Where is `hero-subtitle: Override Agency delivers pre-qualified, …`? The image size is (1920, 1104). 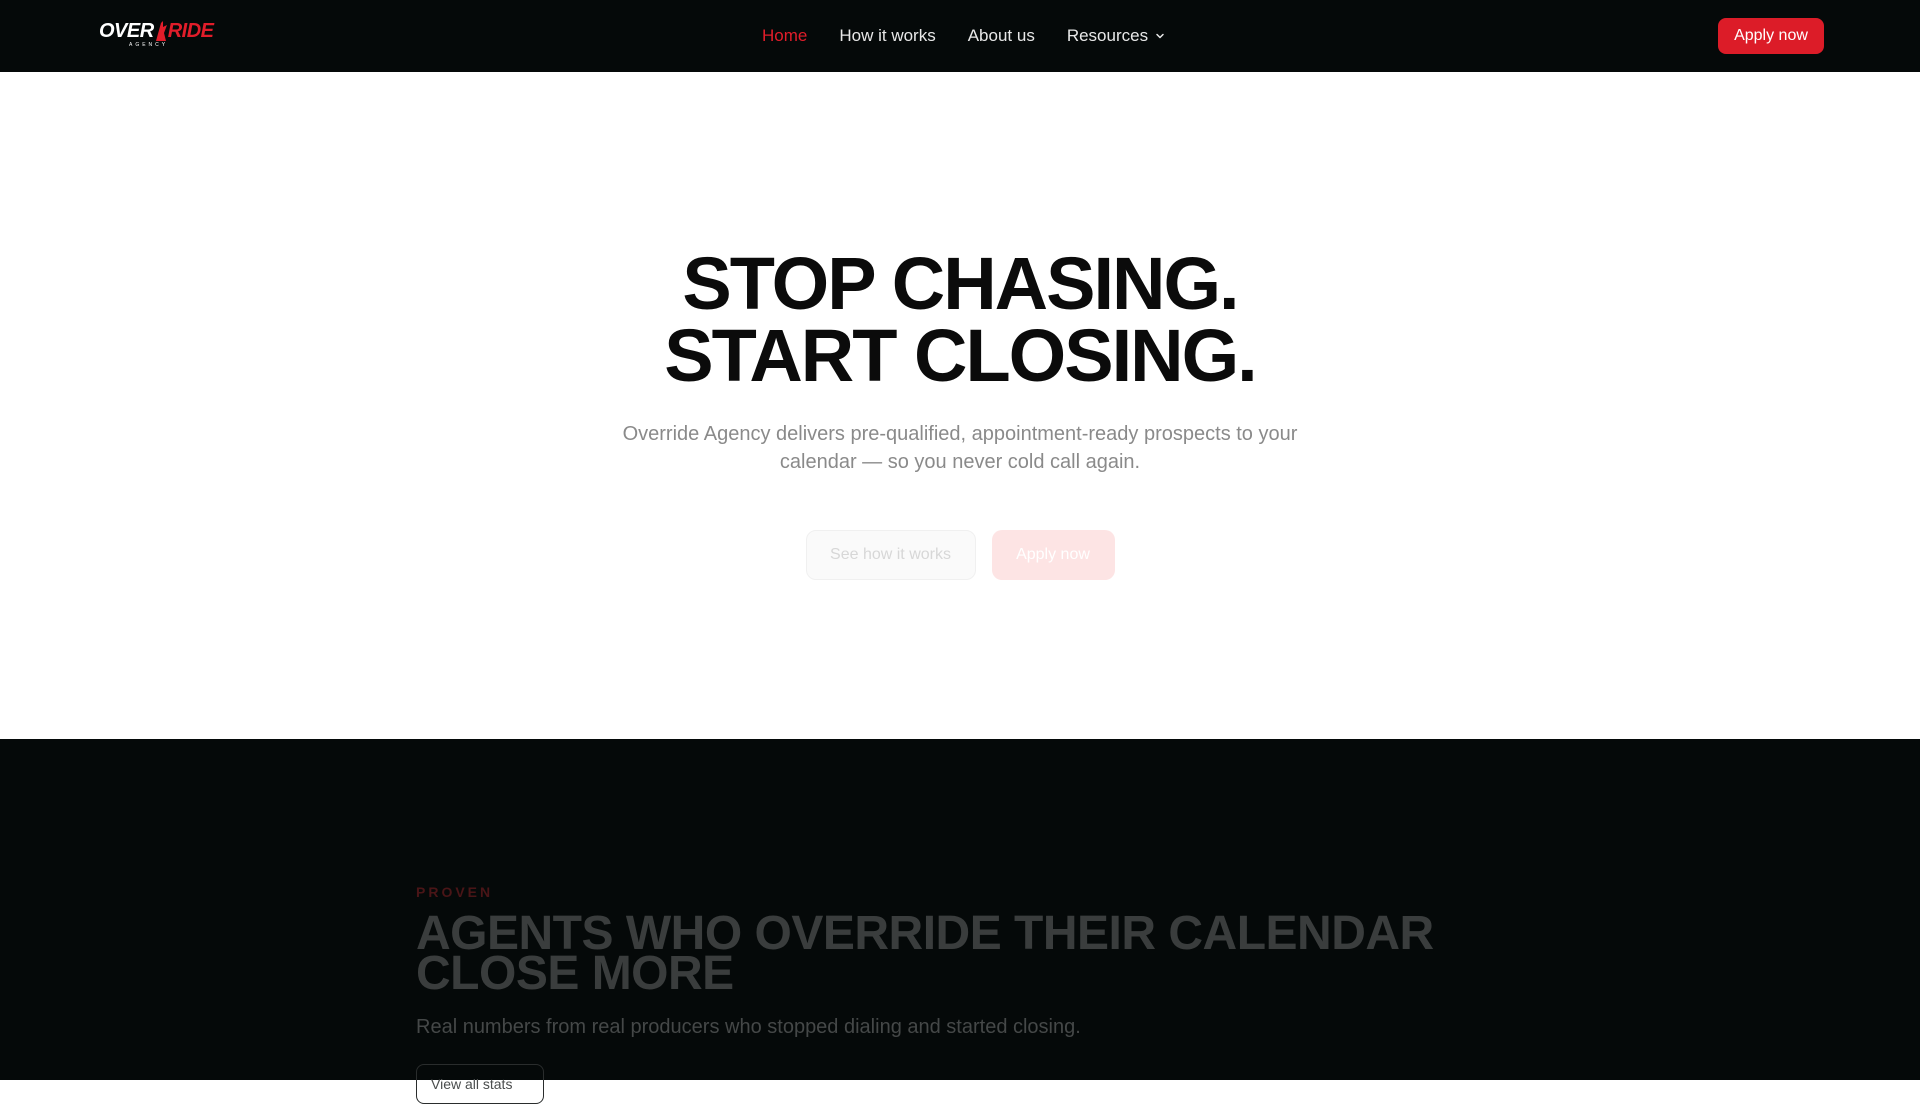 hero-subtitle: Override Agency delivers pre-qualified, … is located at coordinates (960, 448).